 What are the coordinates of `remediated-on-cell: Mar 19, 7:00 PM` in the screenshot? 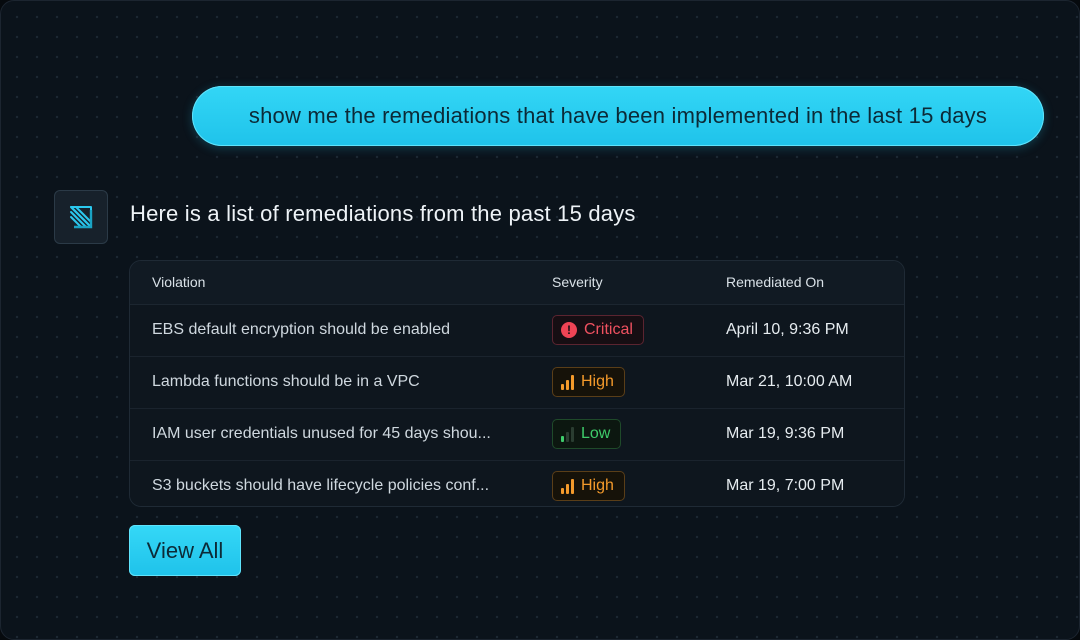 It's located at (785, 485).